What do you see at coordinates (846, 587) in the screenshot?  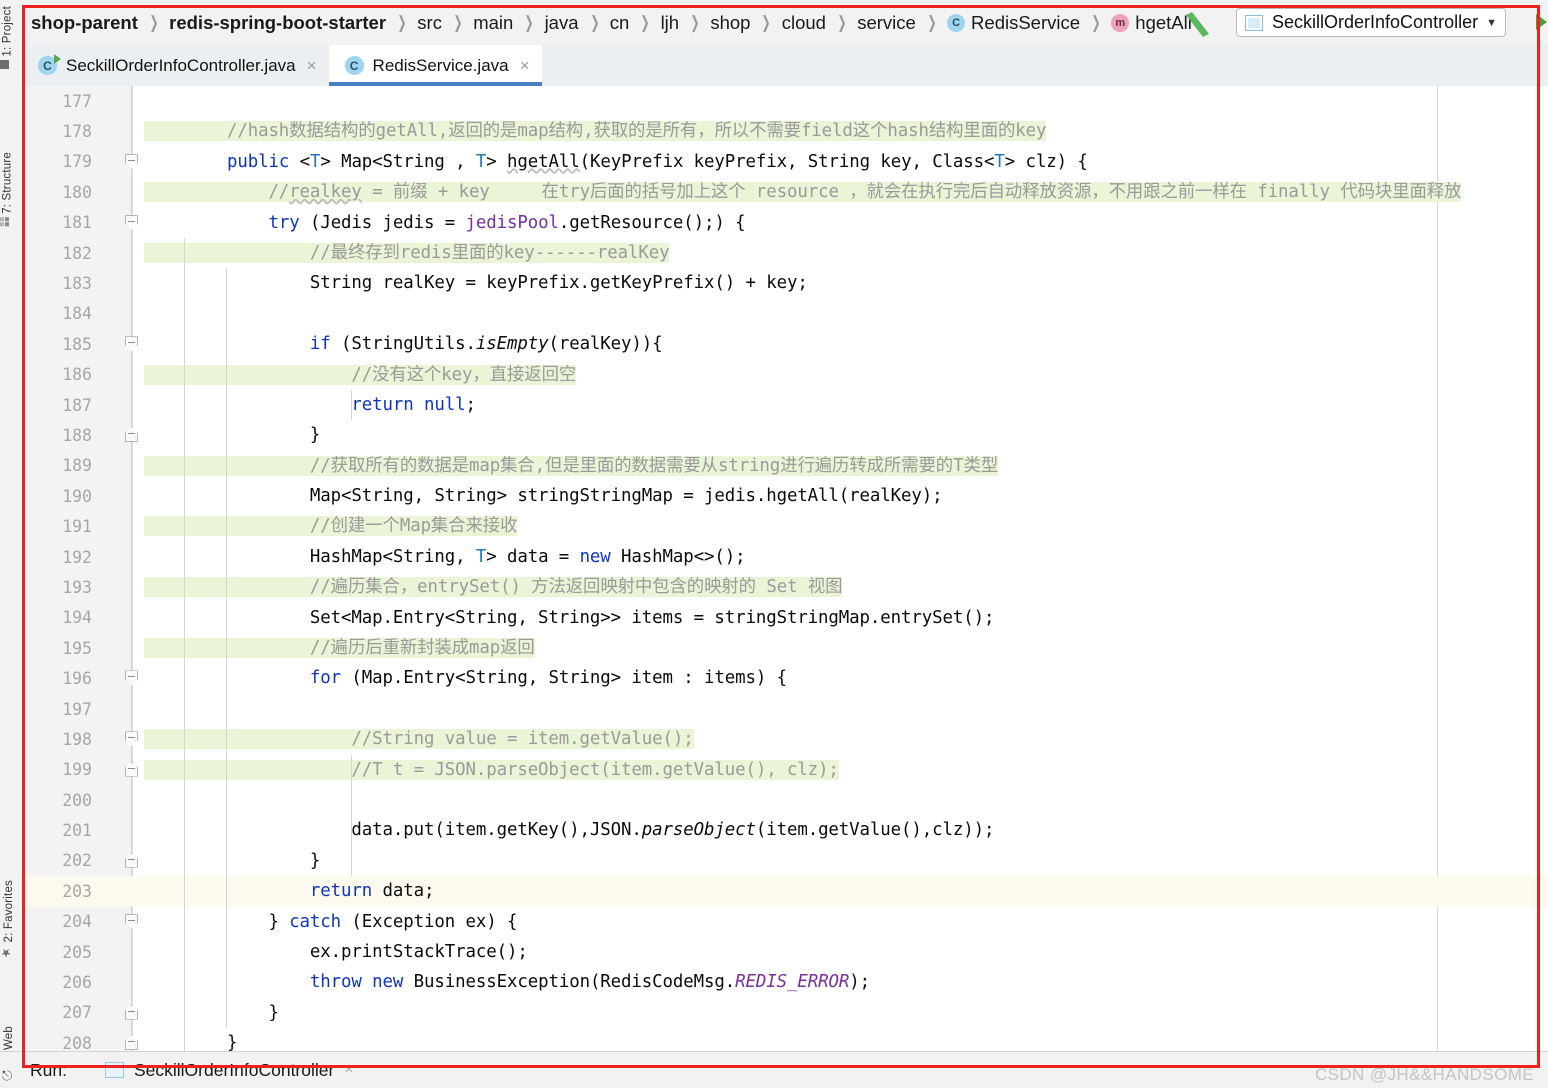 I see `code-line: //遍历集合，entrySet() 方法返回映射中包含的映射的 Set 视图` at bounding box center [846, 587].